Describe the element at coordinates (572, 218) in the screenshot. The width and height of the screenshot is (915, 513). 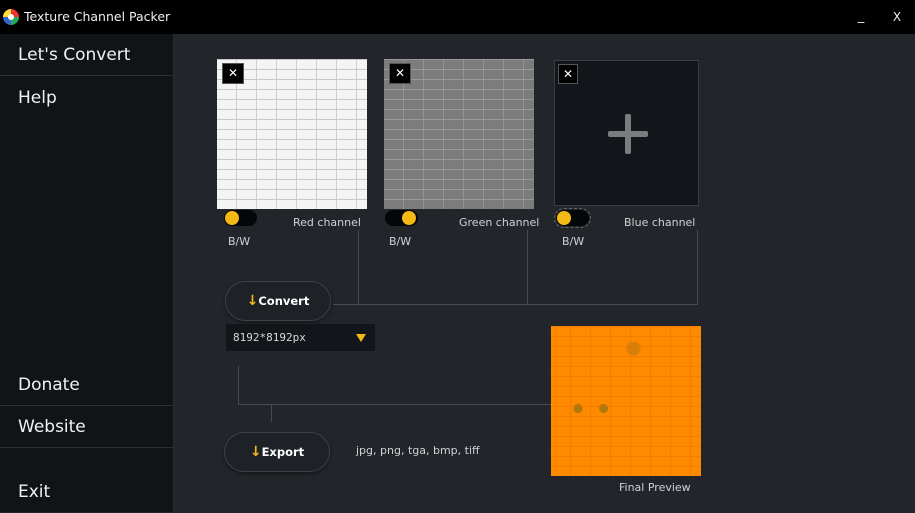
I see `blue-bw-toggle` at that location.